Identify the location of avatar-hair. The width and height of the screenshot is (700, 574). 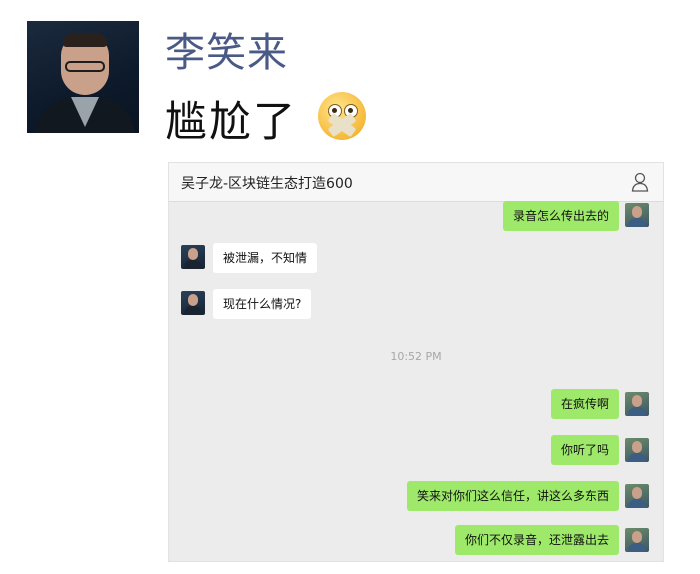
(85, 40).